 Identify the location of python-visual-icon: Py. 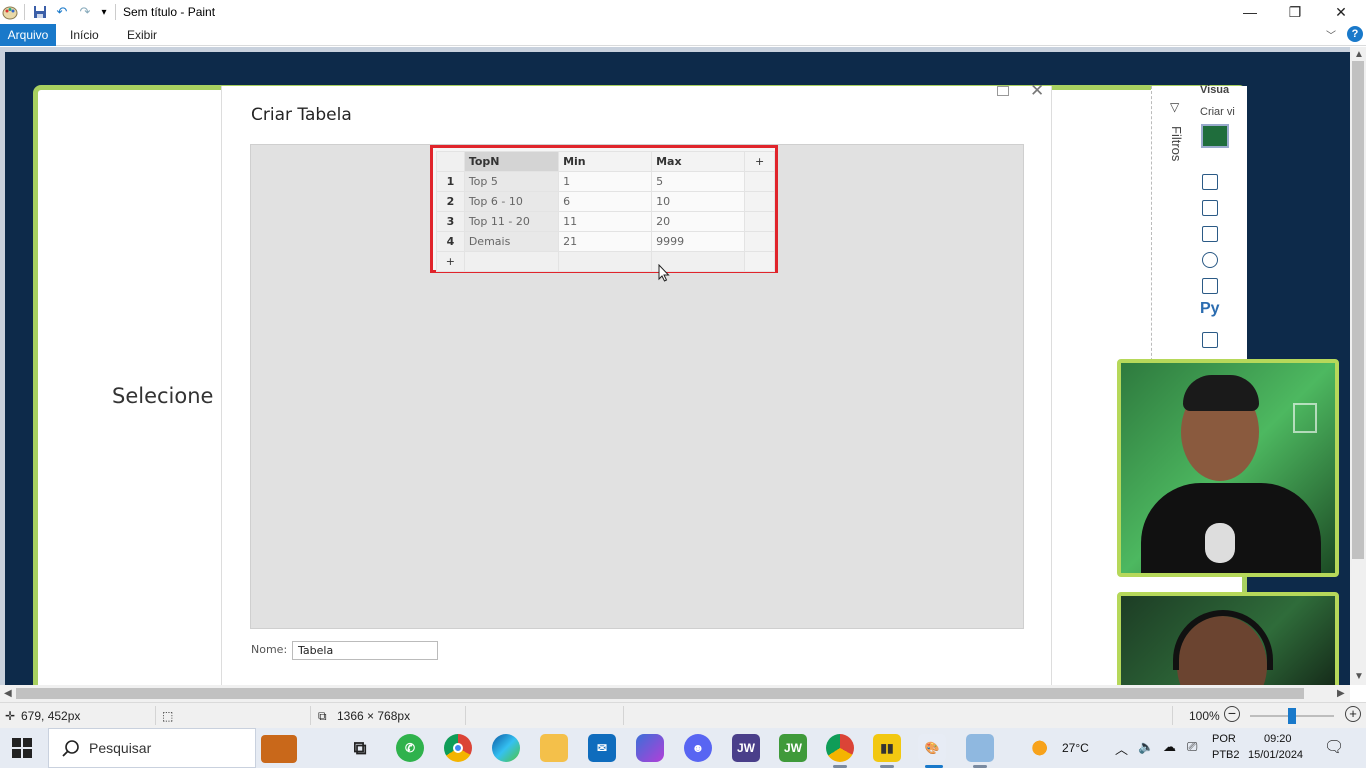
(1210, 308).